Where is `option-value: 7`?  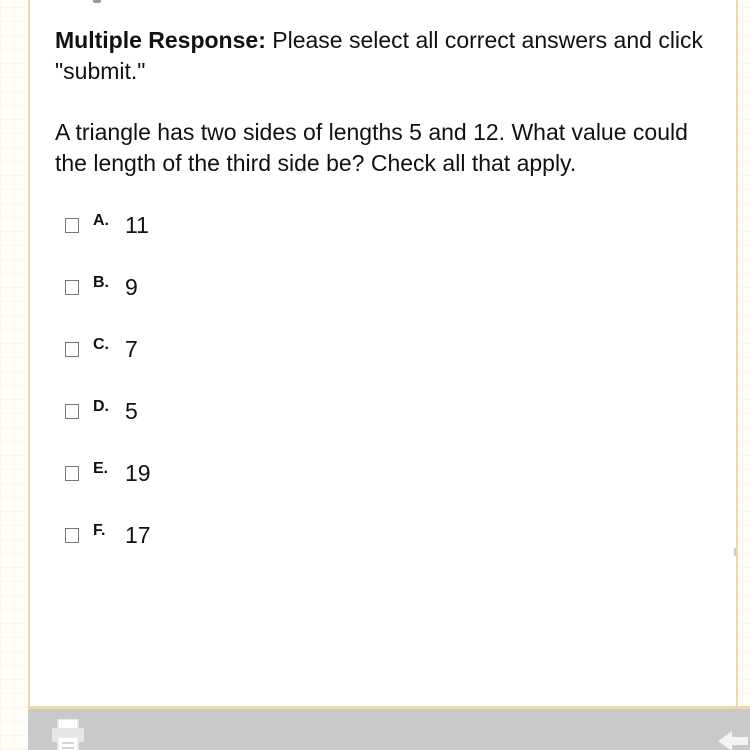 option-value: 7 is located at coordinates (131, 349).